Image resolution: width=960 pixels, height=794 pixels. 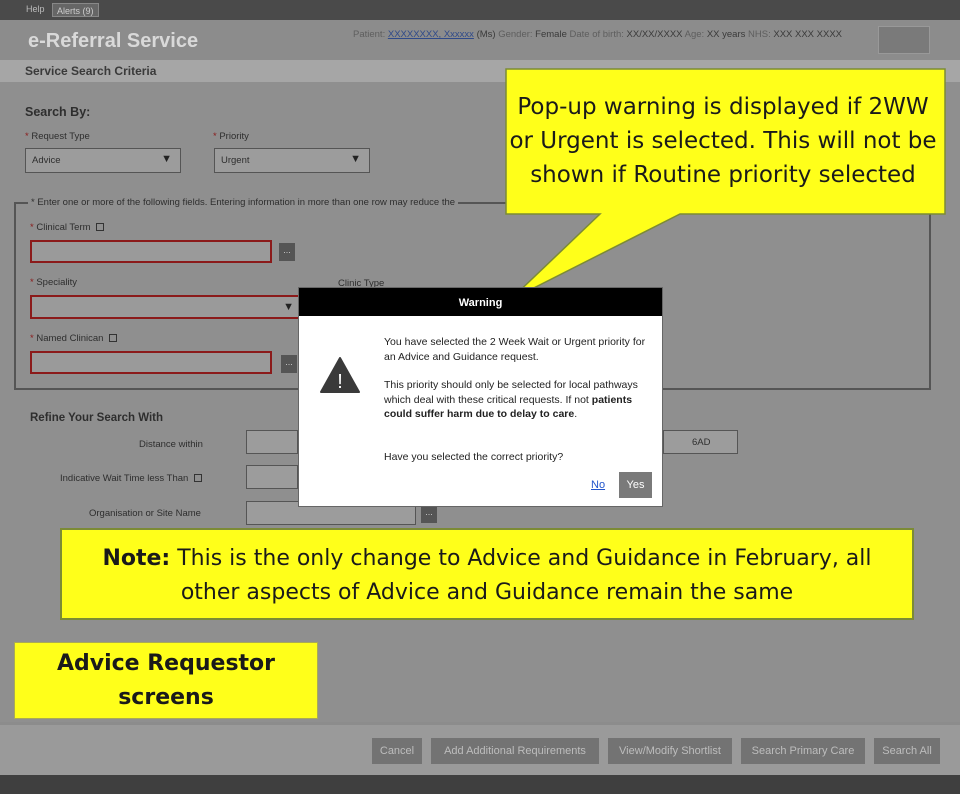 I want to click on requestor-line-1: Advice Requestor, so click(x=166, y=663).